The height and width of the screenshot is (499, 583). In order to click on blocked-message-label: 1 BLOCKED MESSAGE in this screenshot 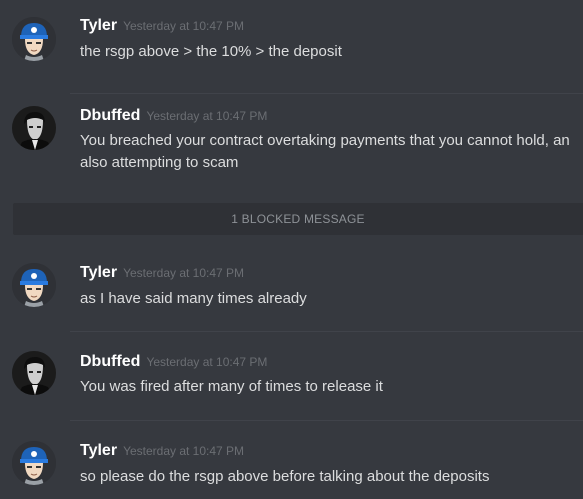, I will do `click(298, 219)`.